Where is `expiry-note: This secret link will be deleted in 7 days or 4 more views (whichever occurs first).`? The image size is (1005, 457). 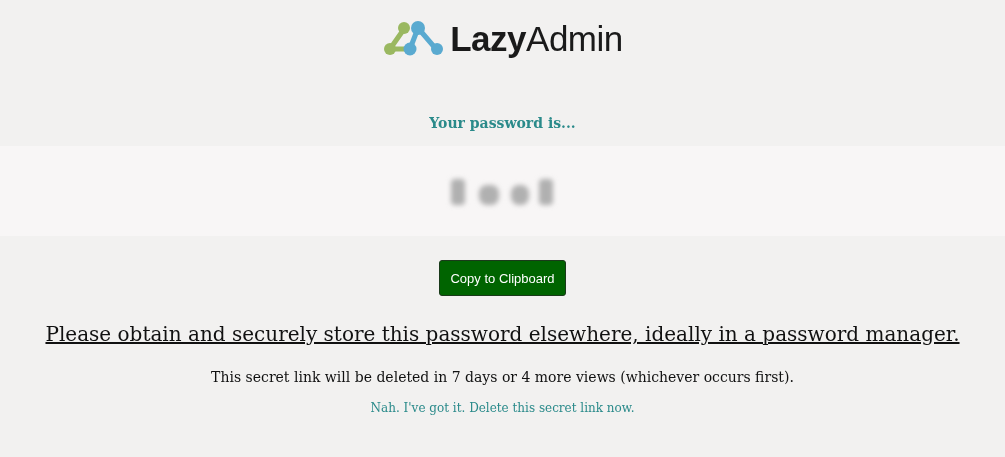
expiry-note: This secret link will be deleted in 7 days or 4 more views (whichever occurs first). is located at coordinates (502, 377).